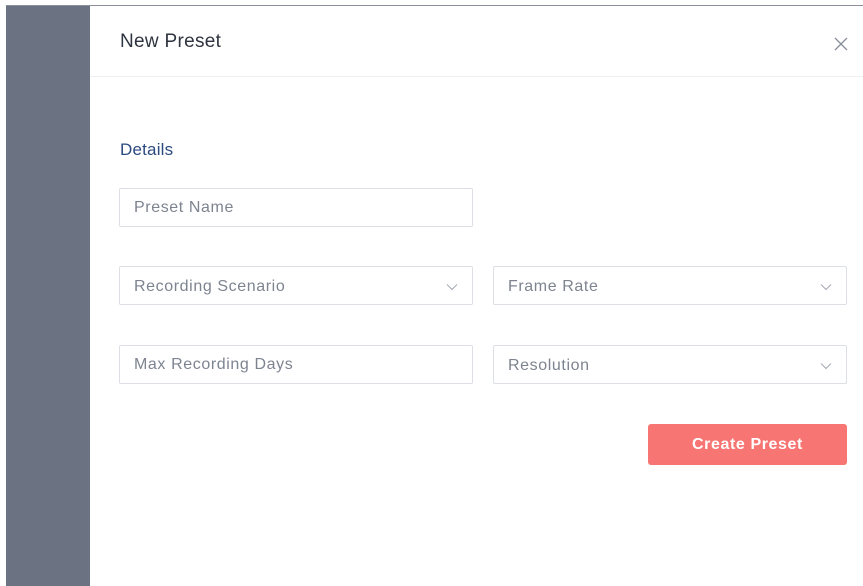 The image size is (863, 586). I want to click on resolution-select: Resolution, so click(670, 364).